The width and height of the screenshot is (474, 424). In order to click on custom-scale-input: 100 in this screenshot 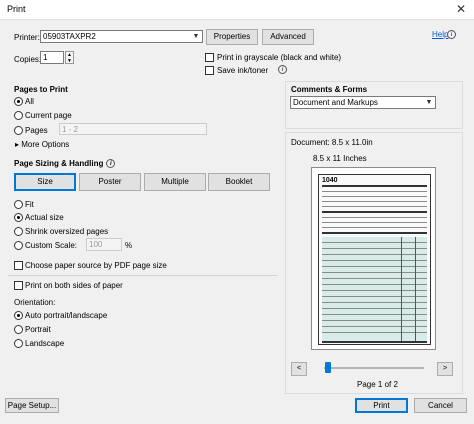, I will do `click(104, 244)`.